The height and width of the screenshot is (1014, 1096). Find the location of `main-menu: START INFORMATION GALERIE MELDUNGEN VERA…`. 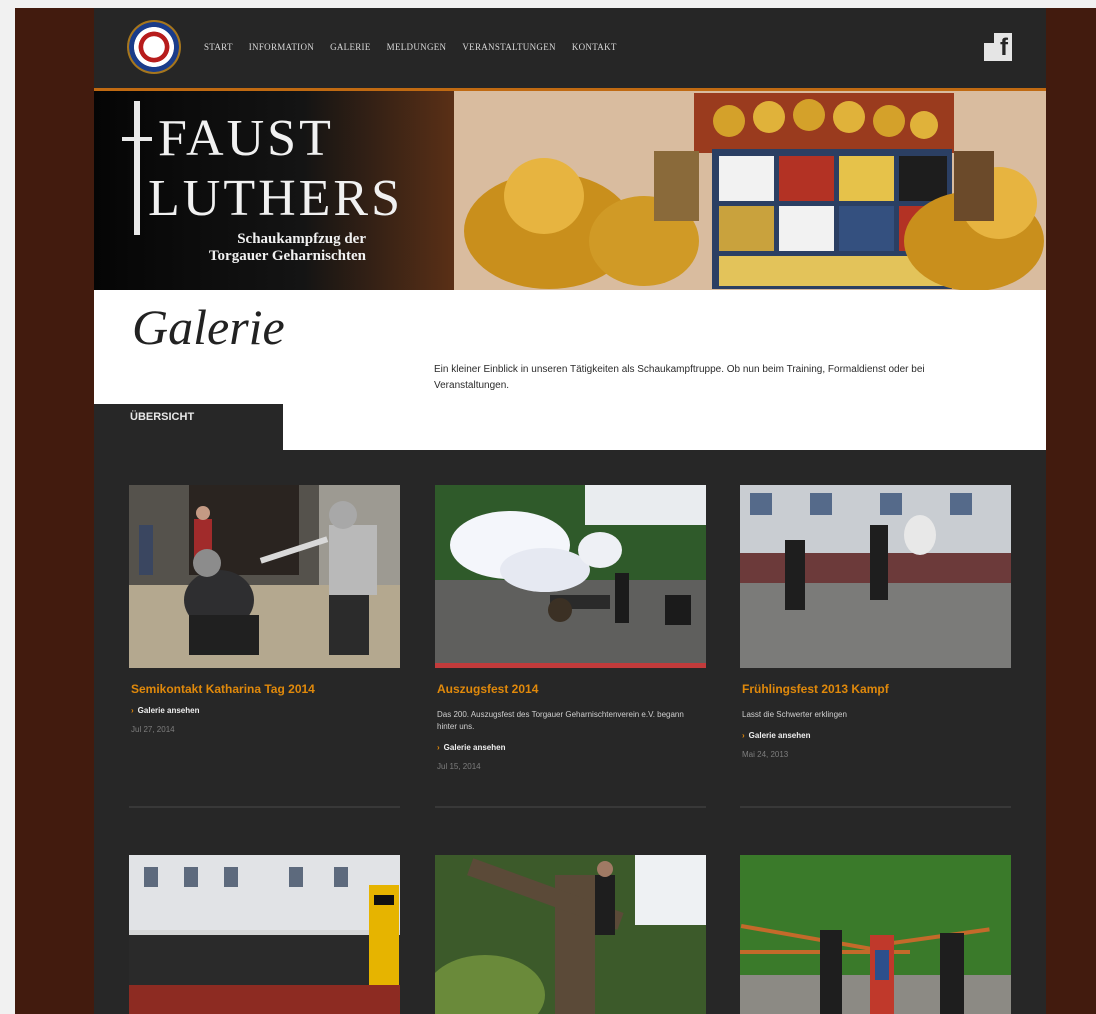

main-menu: START INFORMATION GALERIE MELDUNGEN VERA… is located at coordinates (410, 47).